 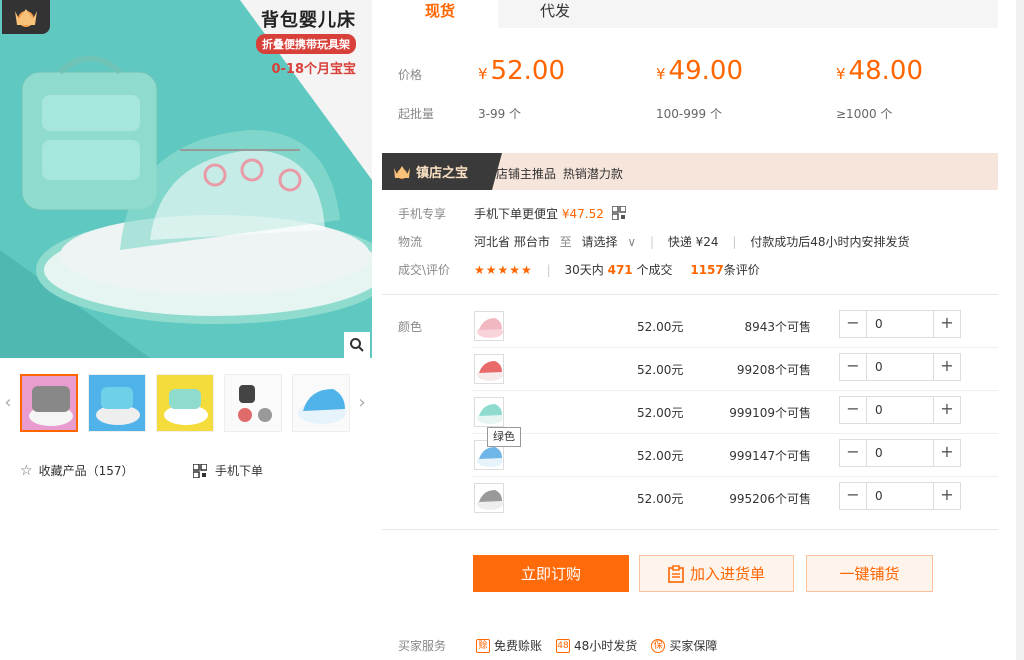 I want to click on thumb-prev-icon: ‹, so click(x=8, y=403).